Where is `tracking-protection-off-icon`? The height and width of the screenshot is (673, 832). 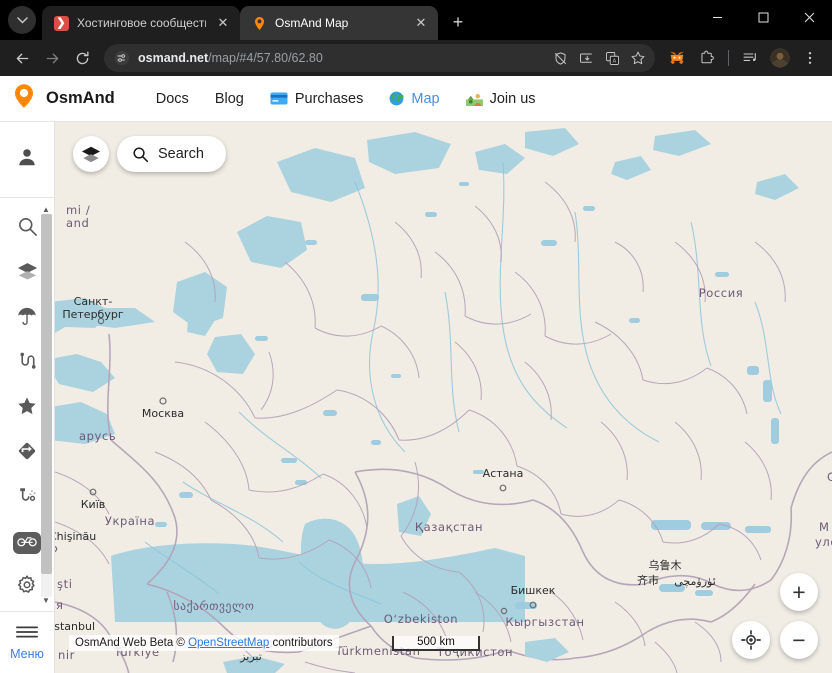 tracking-protection-off-icon is located at coordinates (560, 58).